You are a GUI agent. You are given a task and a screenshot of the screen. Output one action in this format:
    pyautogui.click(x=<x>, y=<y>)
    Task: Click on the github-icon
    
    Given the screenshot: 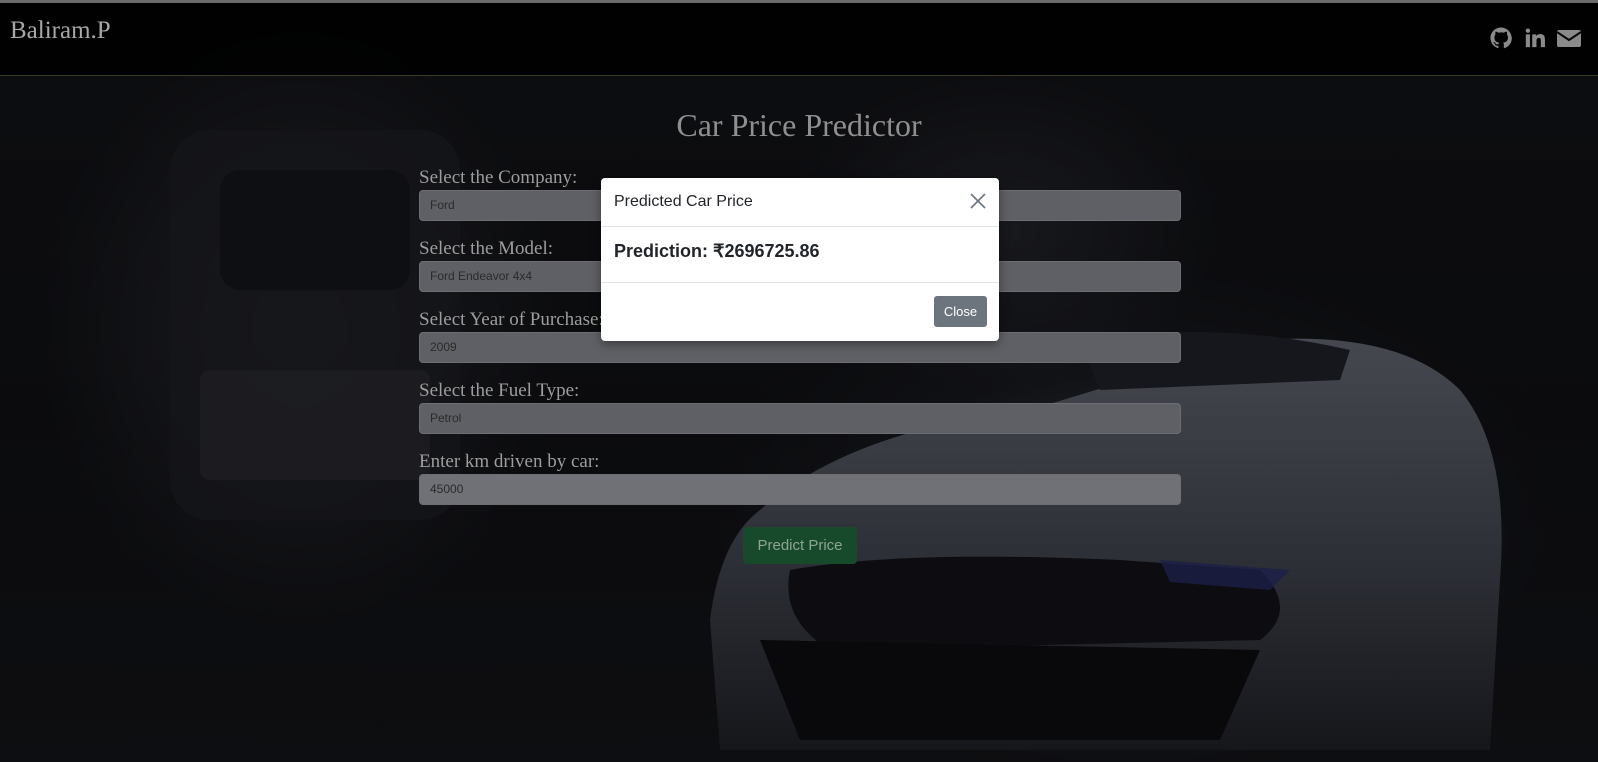 What is the action you would take?
    pyautogui.click(x=1501, y=38)
    